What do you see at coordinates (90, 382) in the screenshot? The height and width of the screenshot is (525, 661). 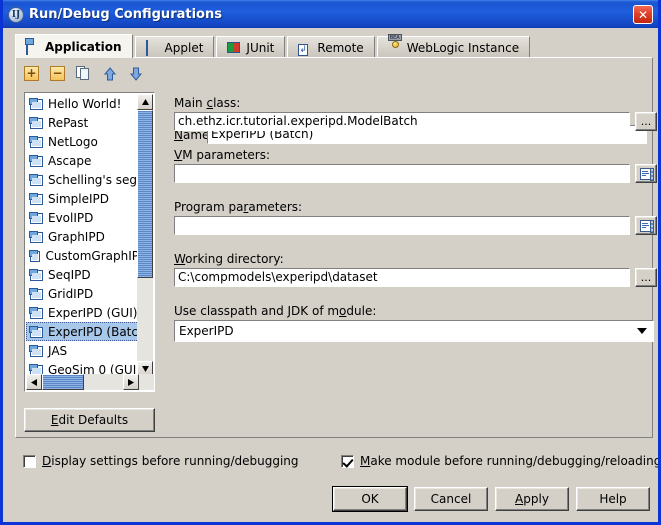 I see `list-horizontal-scrollbar` at bounding box center [90, 382].